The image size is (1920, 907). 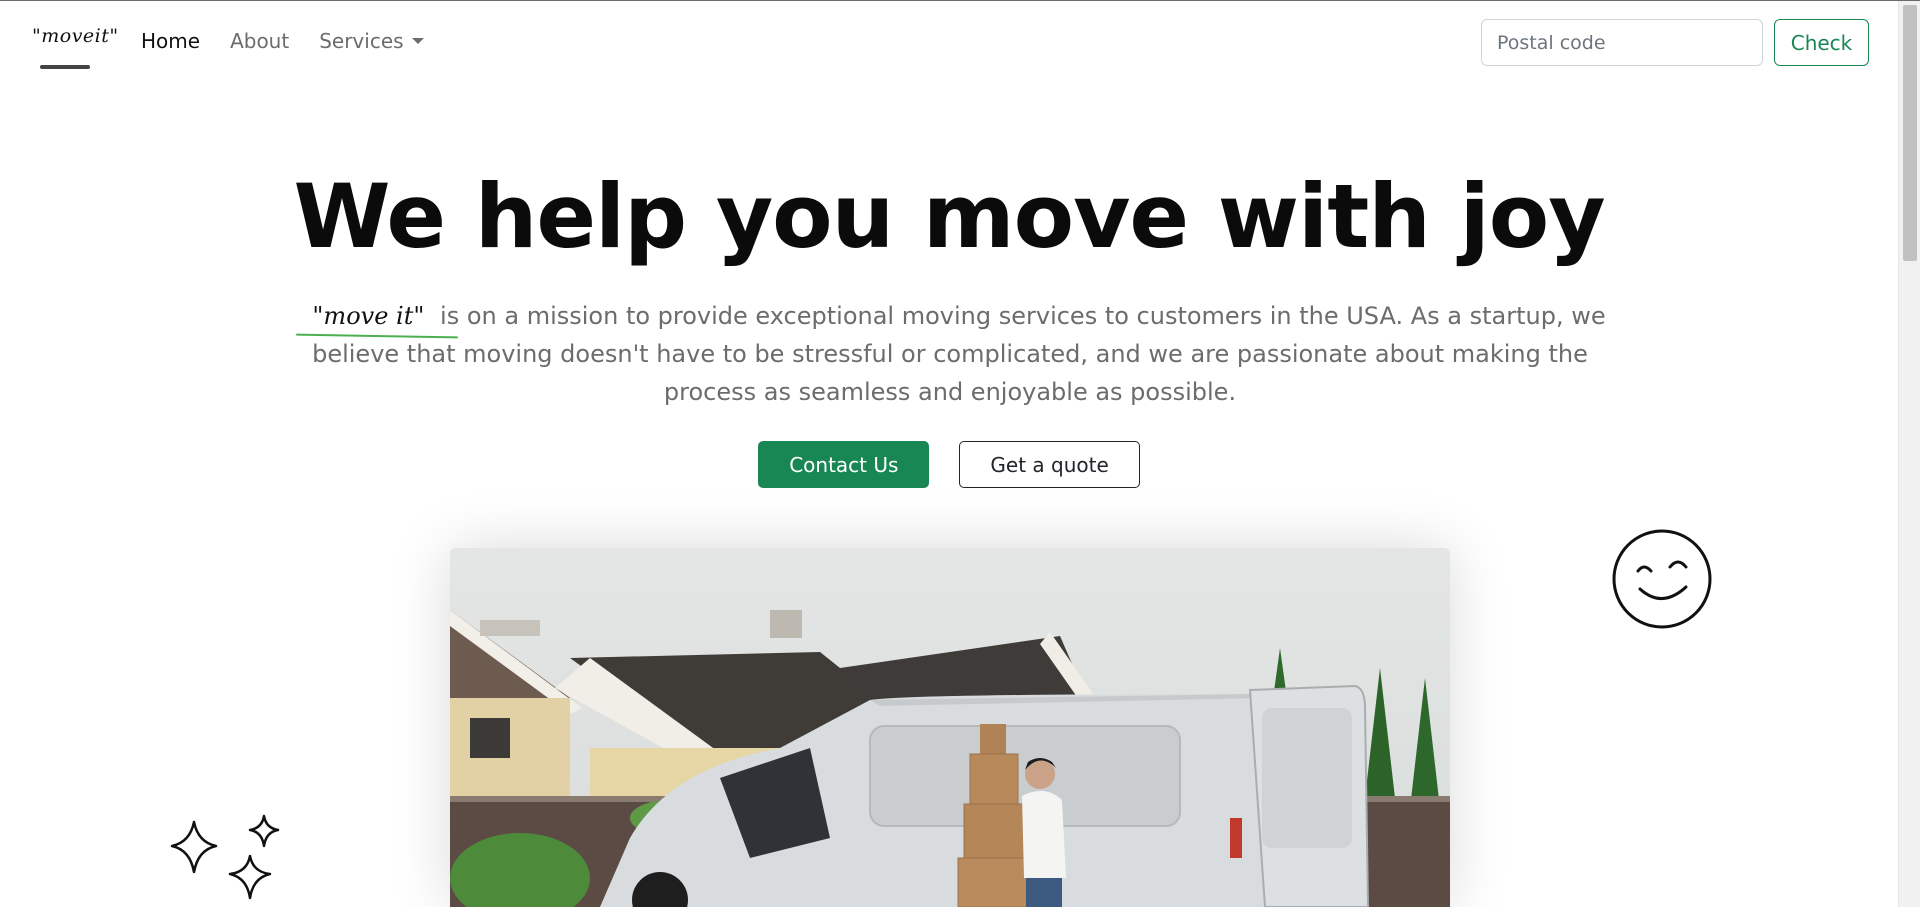 What do you see at coordinates (170, 41) in the screenshot?
I see `nav-link-home: Home` at bounding box center [170, 41].